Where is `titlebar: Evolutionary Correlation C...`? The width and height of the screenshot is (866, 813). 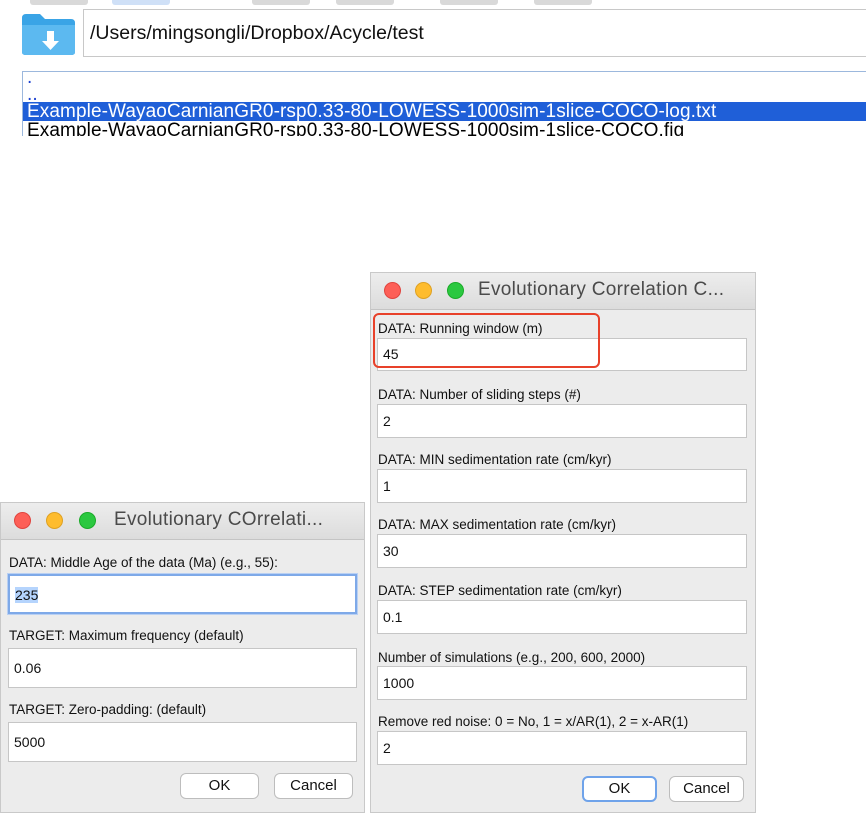
titlebar: Evolutionary Correlation C... is located at coordinates (563, 291).